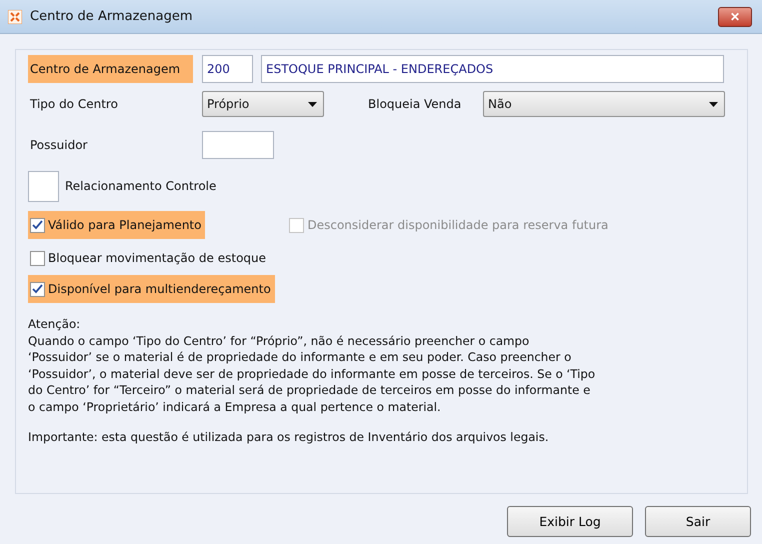 The image size is (762, 544). Describe the element at coordinates (238, 145) in the screenshot. I see `owner-field` at that location.